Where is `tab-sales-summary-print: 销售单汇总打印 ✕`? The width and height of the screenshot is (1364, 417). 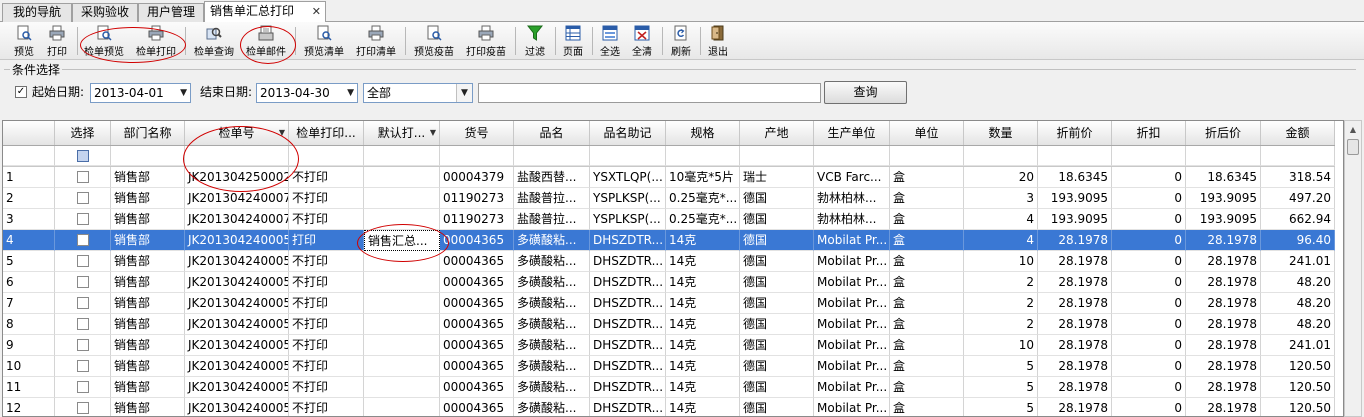 tab-sales-summary-print: 销售单汇总打印 ✕ is located at coordinates (265, 12).